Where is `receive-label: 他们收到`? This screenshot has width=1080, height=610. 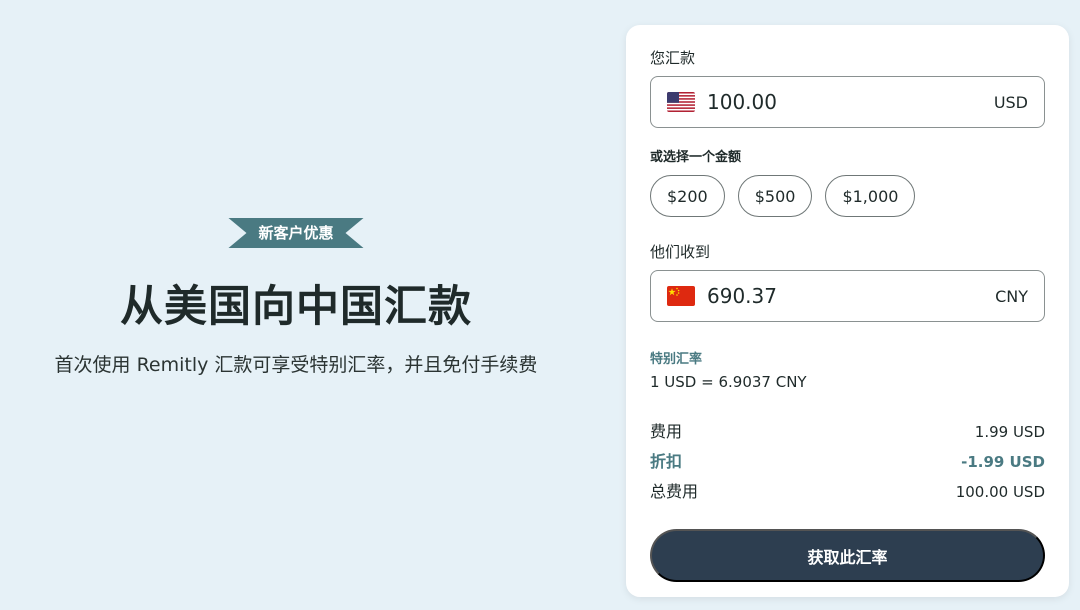 receive-label: 他们收到 is located at coordinates (680, 252).